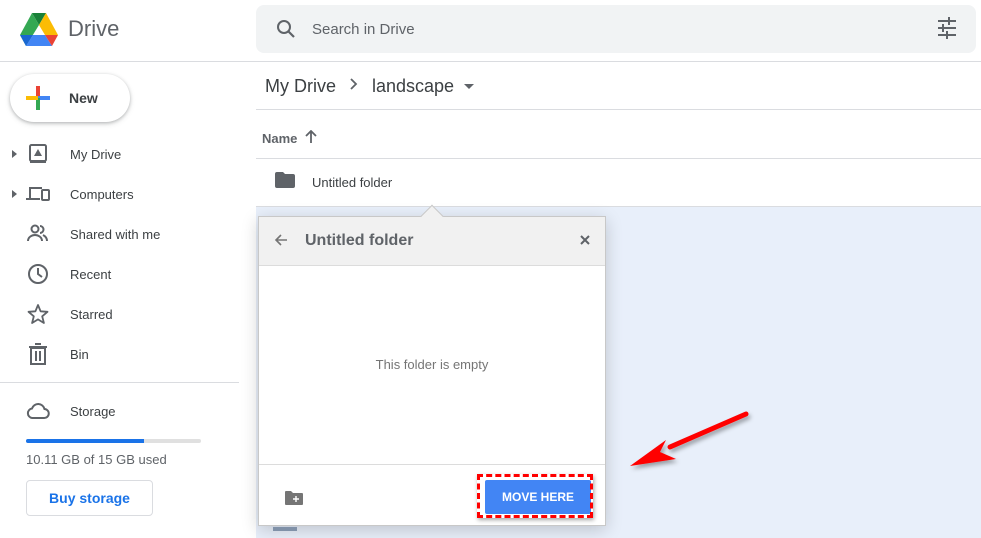  I want to click on storage-usage-fill, so click(85, 441).